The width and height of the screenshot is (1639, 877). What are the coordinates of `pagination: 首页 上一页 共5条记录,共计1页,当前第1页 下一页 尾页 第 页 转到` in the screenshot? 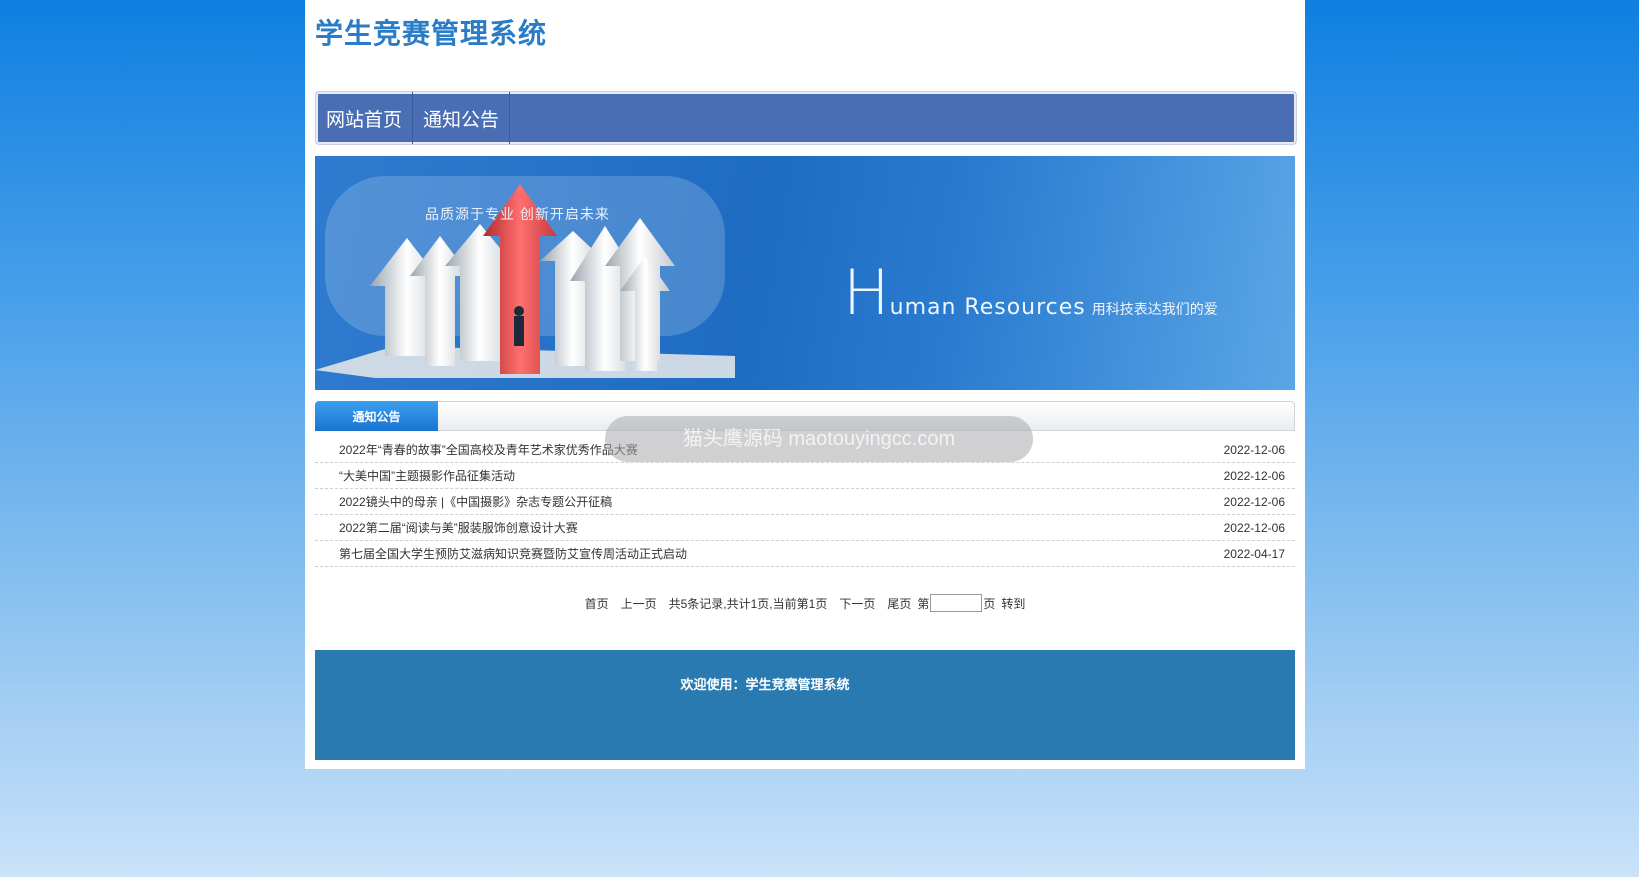 It's located at (805, 603).